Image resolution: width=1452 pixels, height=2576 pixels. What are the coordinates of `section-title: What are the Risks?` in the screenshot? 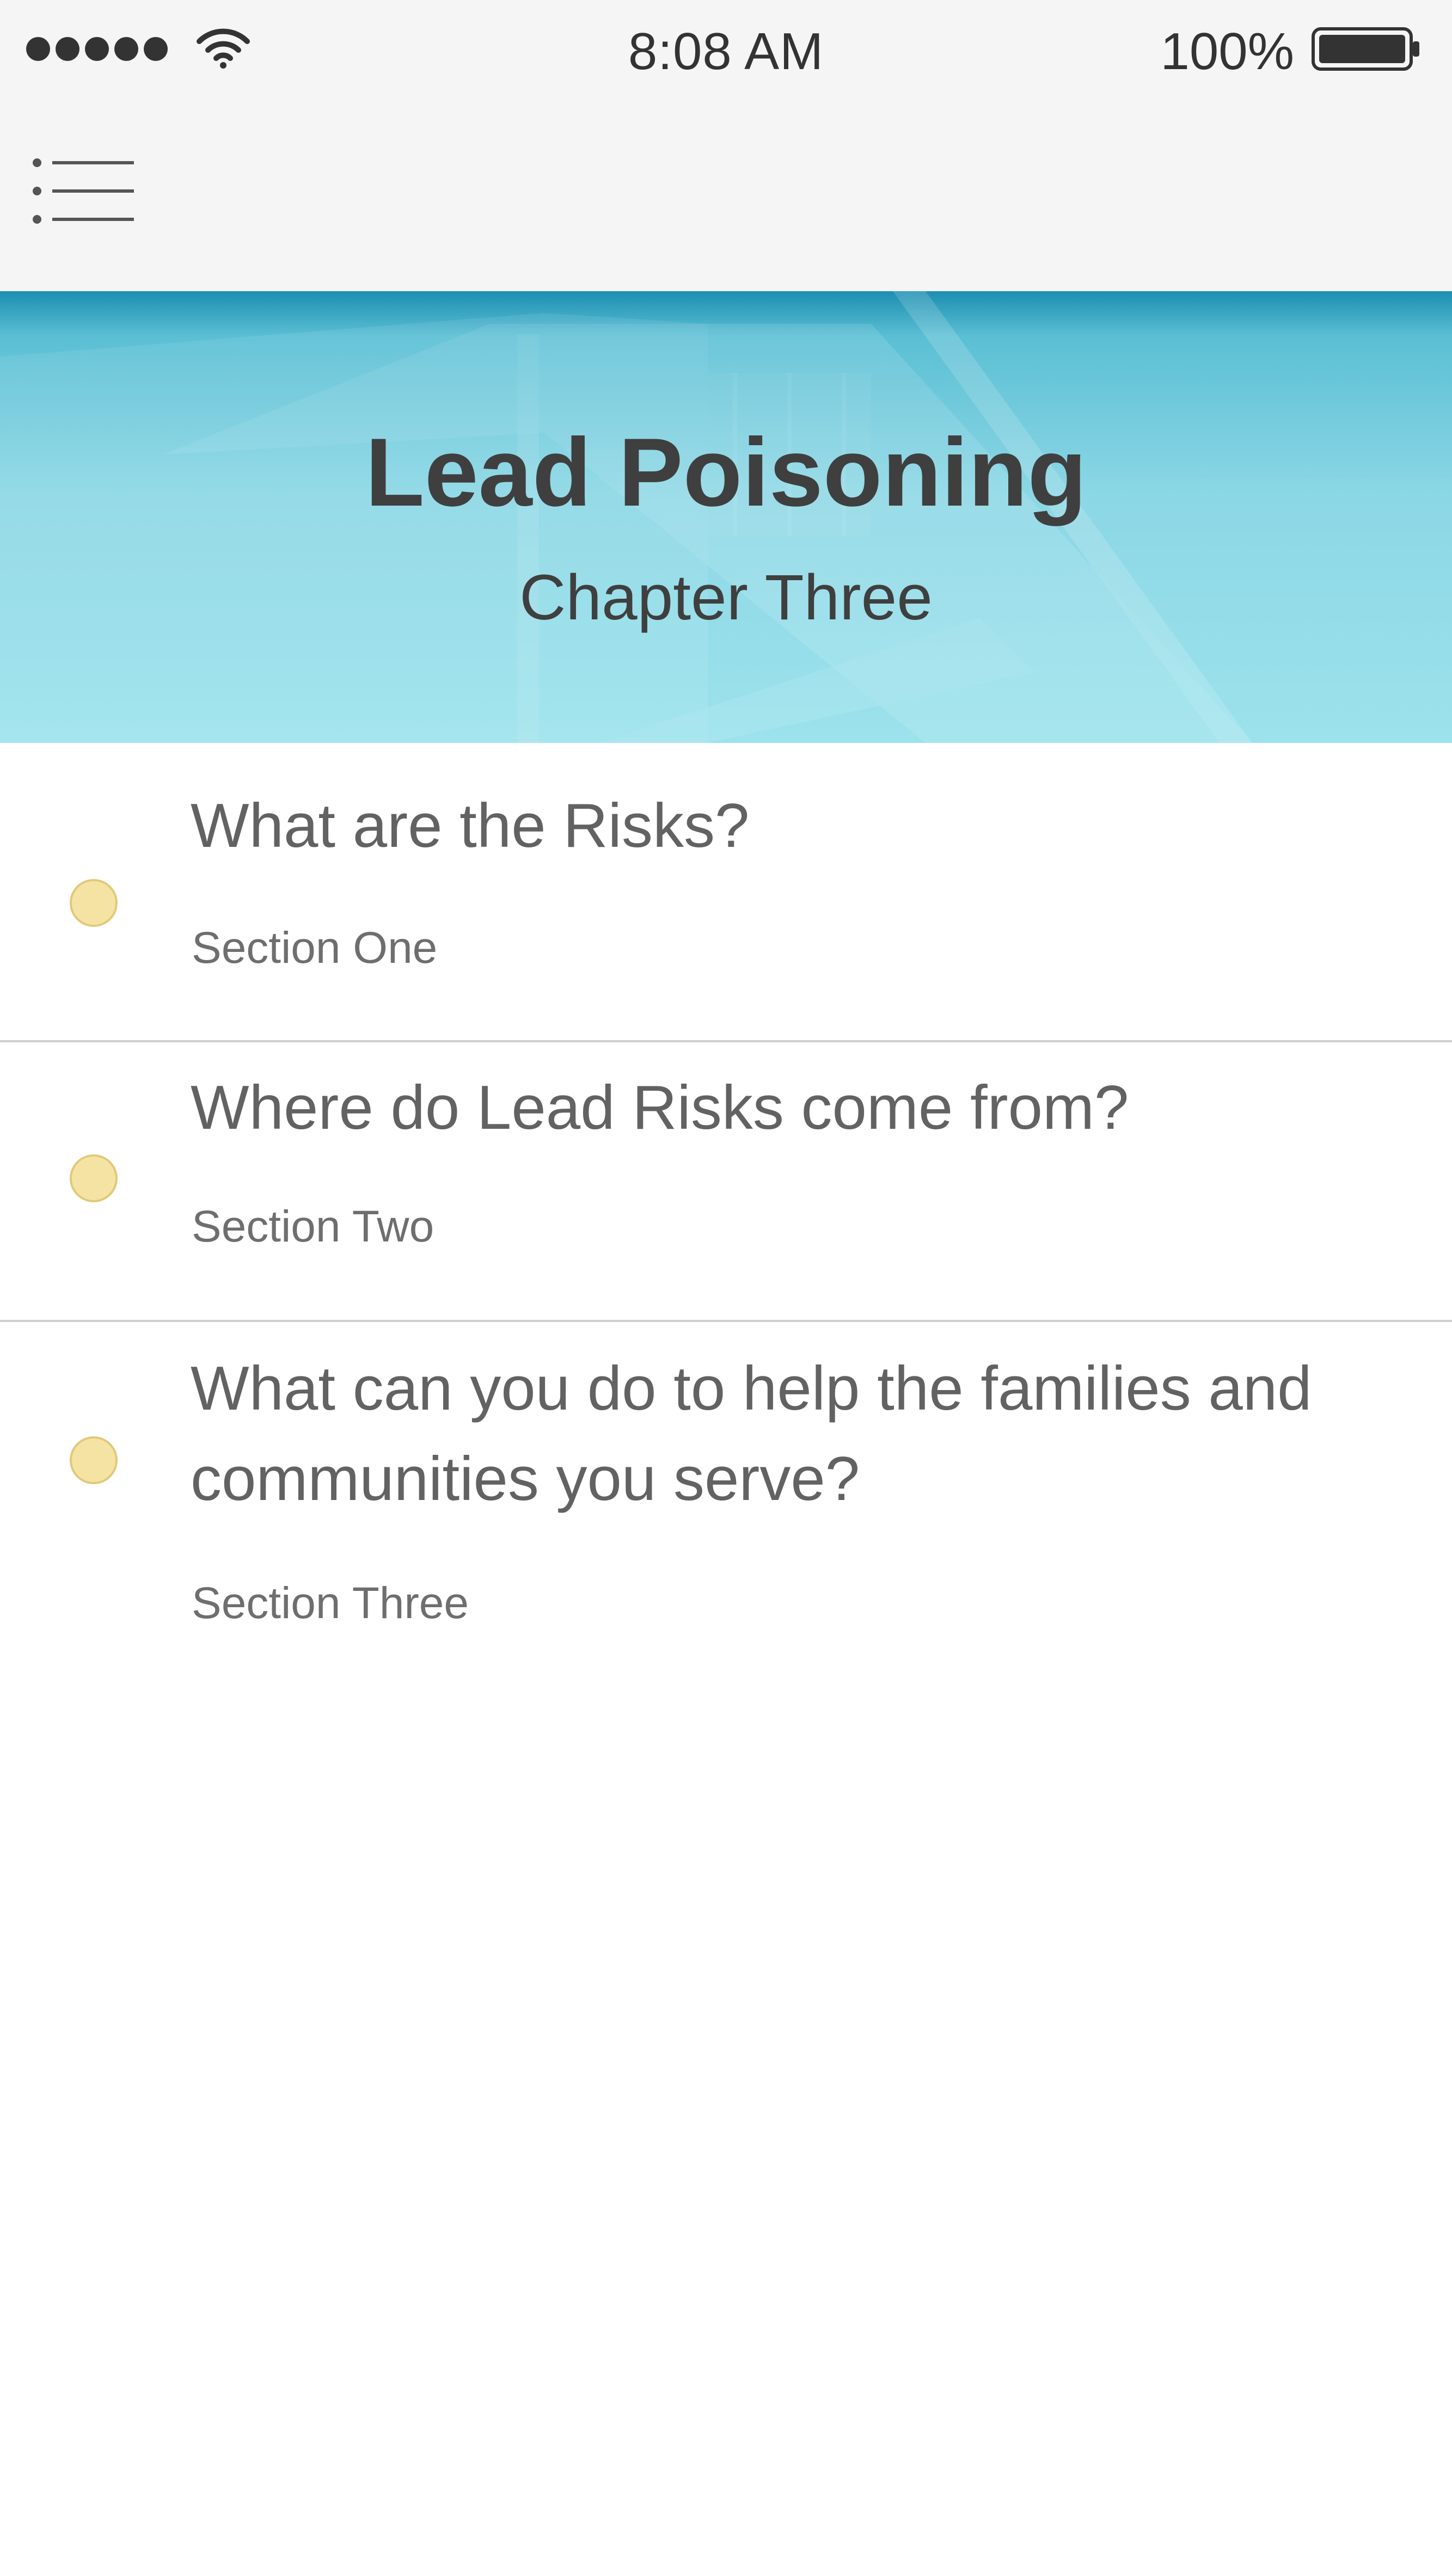 It's located at (470, 825).